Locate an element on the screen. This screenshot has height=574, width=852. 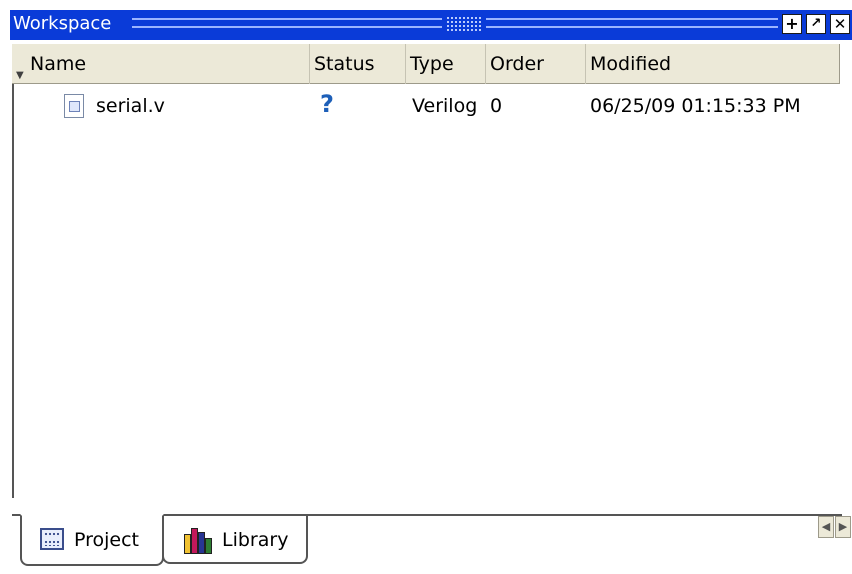
verilog-file-icon is located at coordinates (74, 106).